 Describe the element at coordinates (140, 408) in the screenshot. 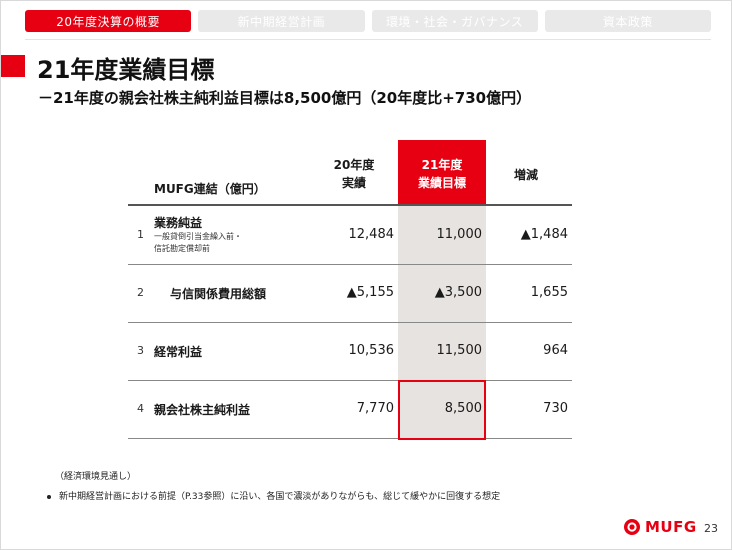

I see `row-number: 4` at that location.